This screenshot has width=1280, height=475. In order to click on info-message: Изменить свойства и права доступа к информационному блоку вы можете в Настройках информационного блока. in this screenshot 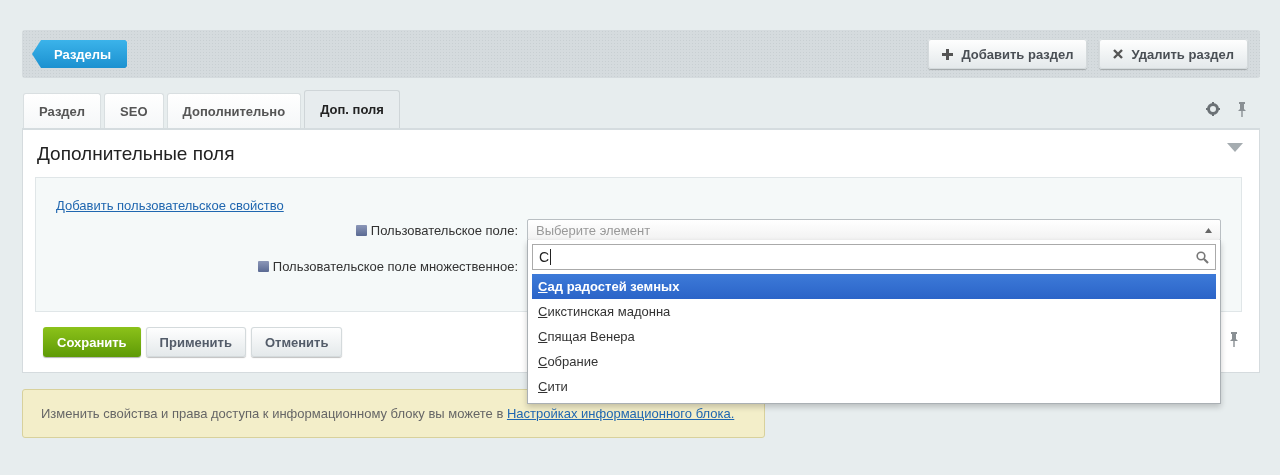, I will do `click(388, 413)`.